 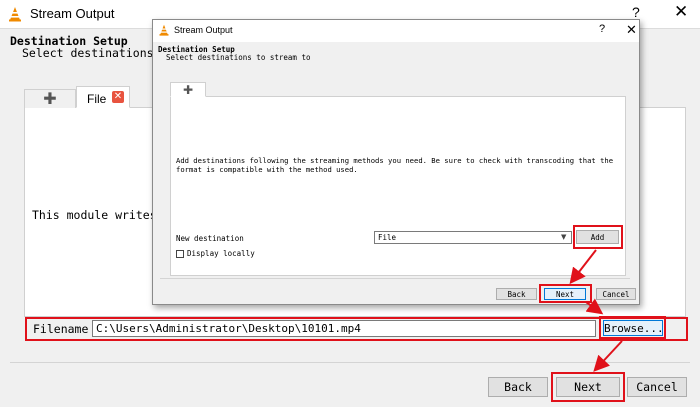 I want to click on add-button: Add, so click(x=597, y=237).